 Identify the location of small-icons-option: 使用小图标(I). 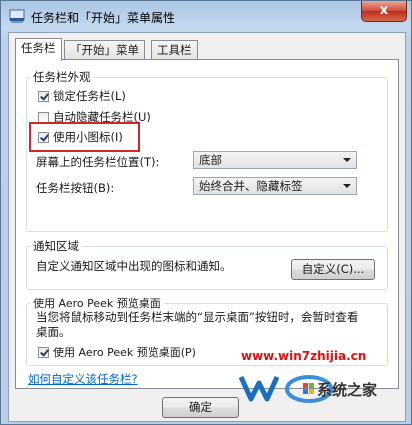
(80, 137).